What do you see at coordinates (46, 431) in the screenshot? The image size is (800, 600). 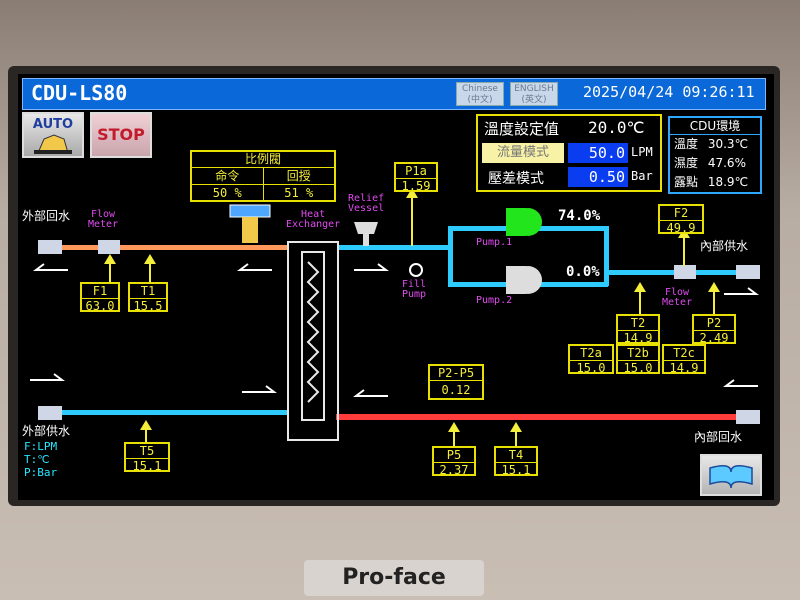 I see `external-supply-label: 外部供水` at bounding box center [46, 431].